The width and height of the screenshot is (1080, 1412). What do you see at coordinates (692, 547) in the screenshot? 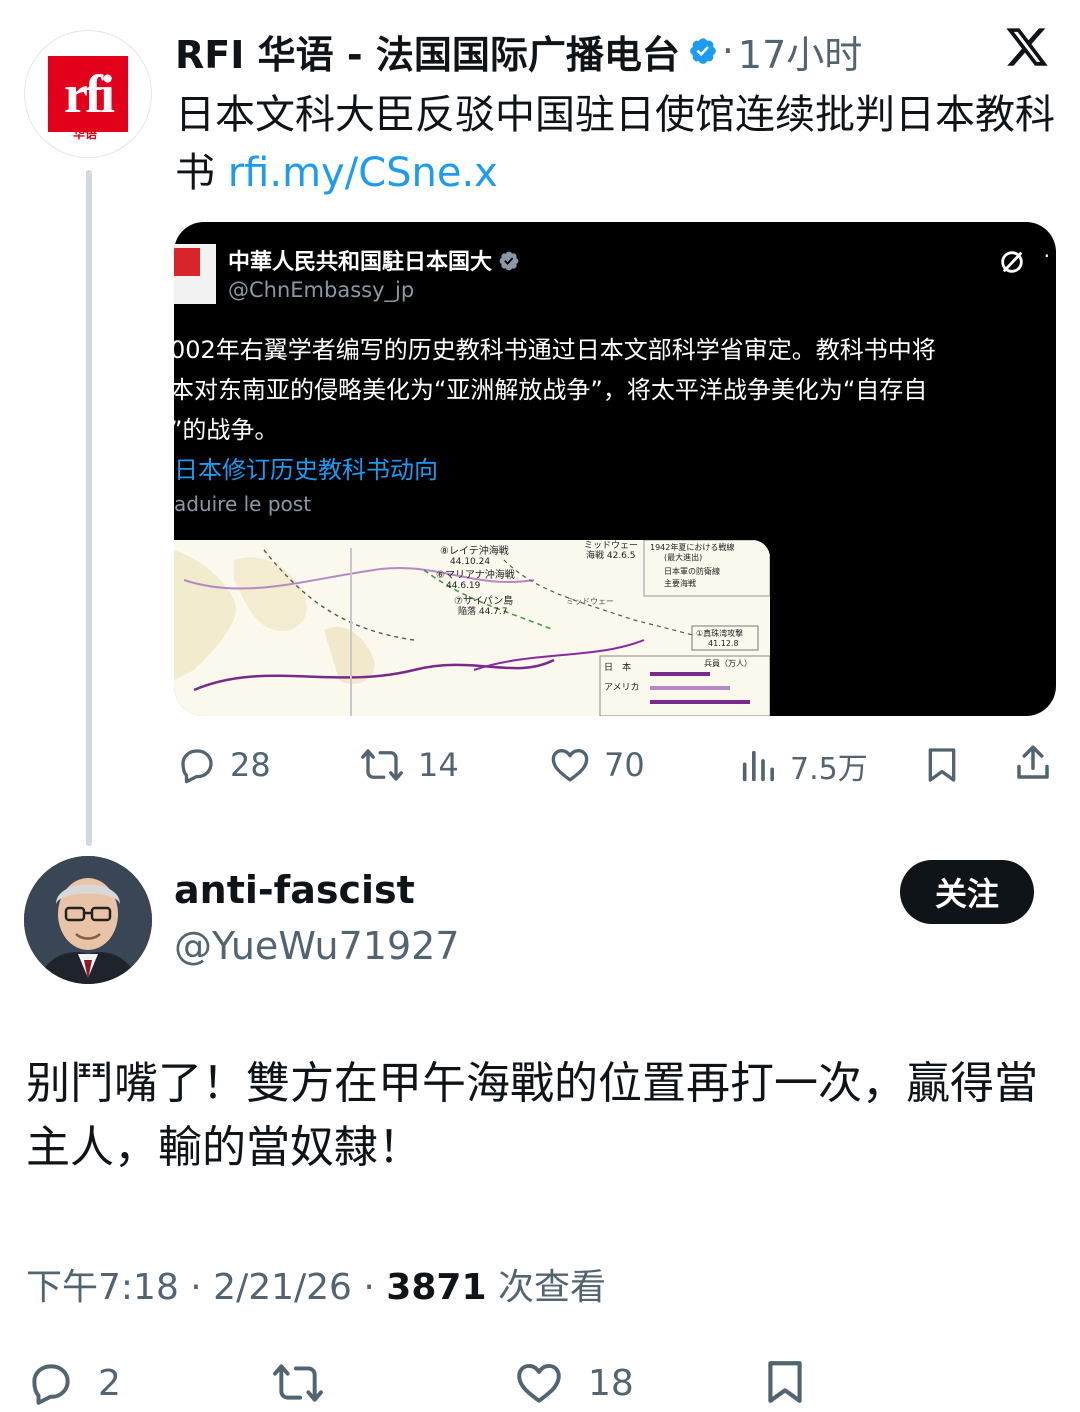
I see `map-legend: 1942年夏における戦線` at bounding box center [692, 547].